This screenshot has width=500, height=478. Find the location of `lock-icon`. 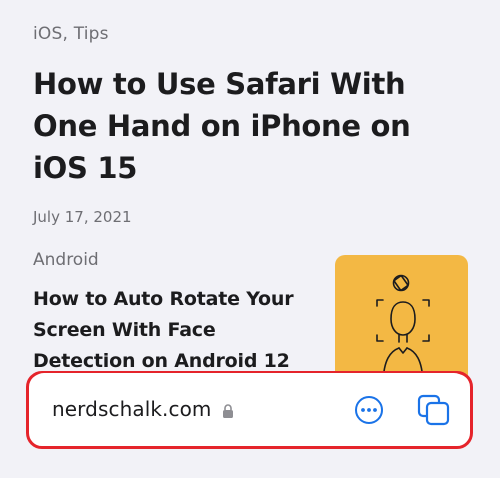

lock-icon is located at coordinates (228, 410).